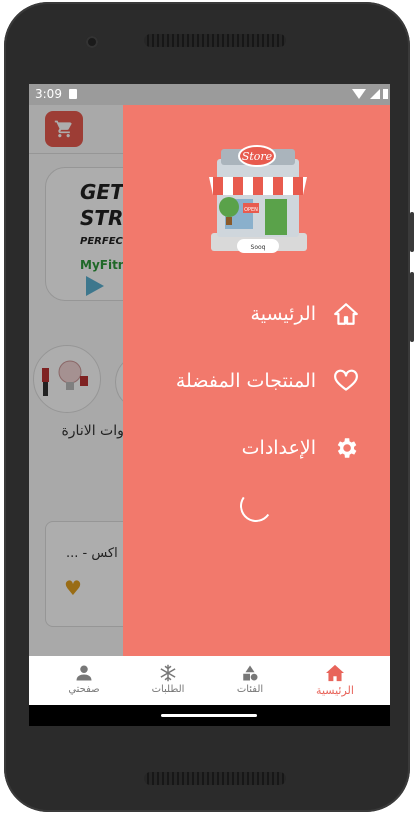  I want to click on person-icon, so click(84, 673).